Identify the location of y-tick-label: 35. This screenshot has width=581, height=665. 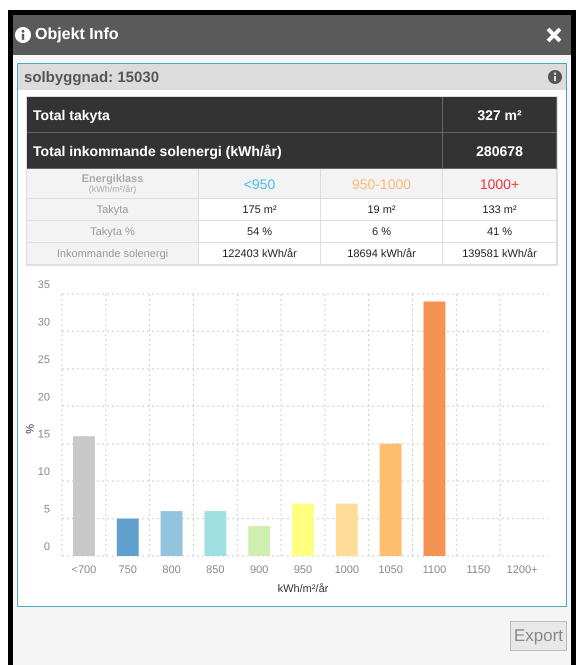
(44, 285).